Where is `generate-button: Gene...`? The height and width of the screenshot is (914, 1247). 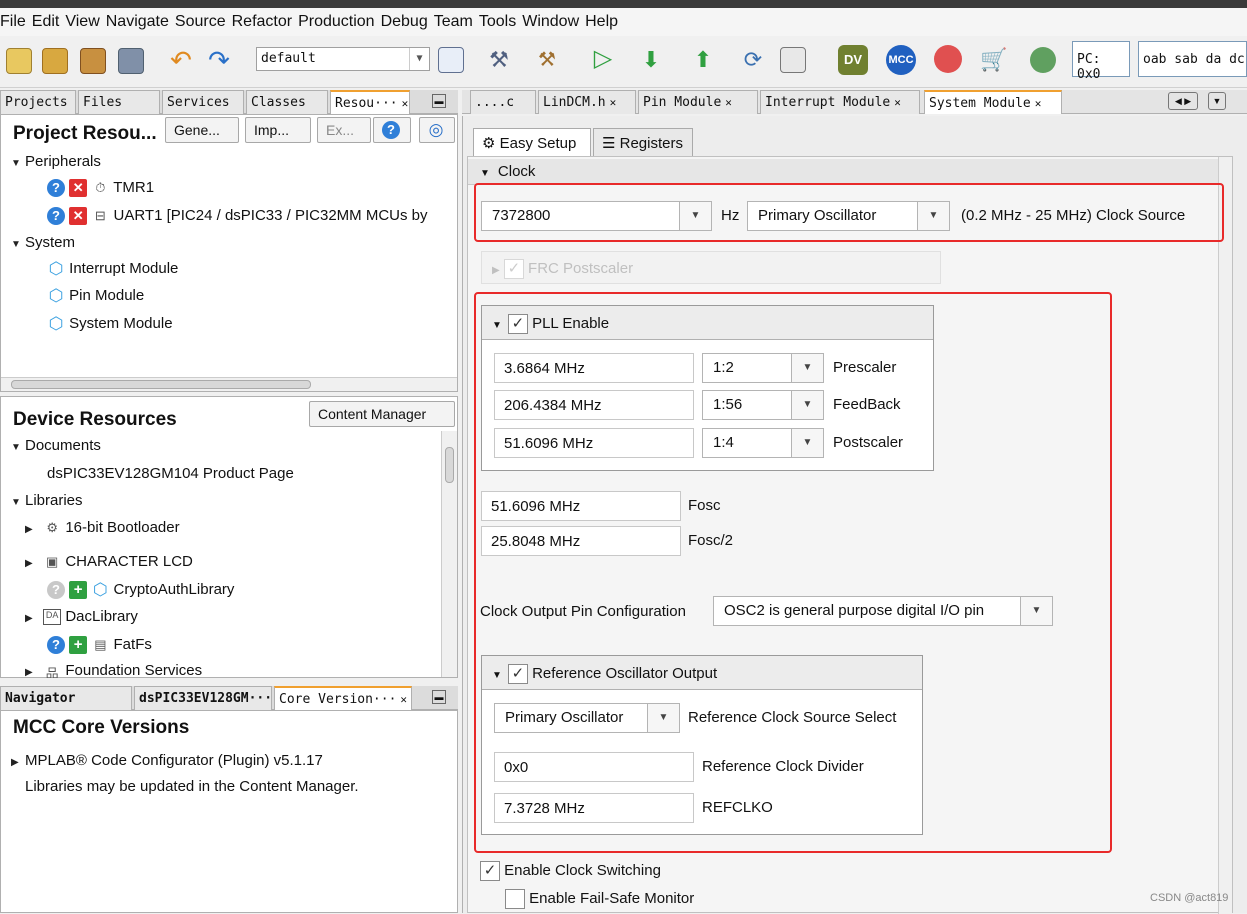
generate-button: Gene... is located at coordinates (202, 130).